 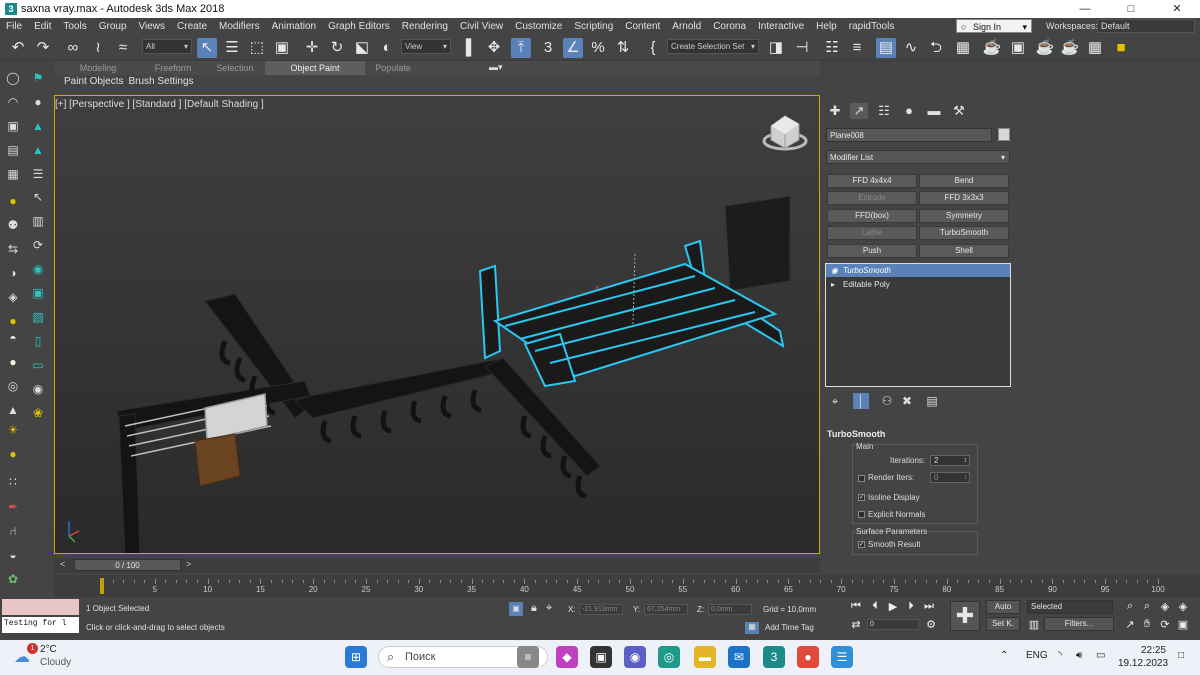 What do you see at coordinates (627, 586) in the screenshot?
I see `track-bar: 5 10 15 20 25 30 35 40 45 50 55 60 65 70 75 80 85 90 95 100` at bounding box center [627, 586].